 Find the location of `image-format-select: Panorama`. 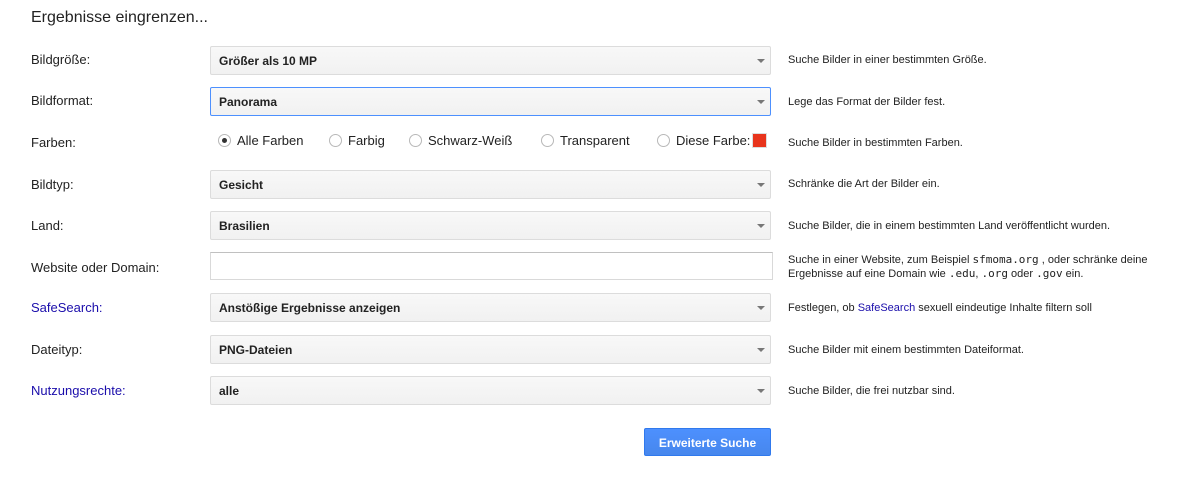

image-format-select: Panorama is located at coordinates (490, 101).